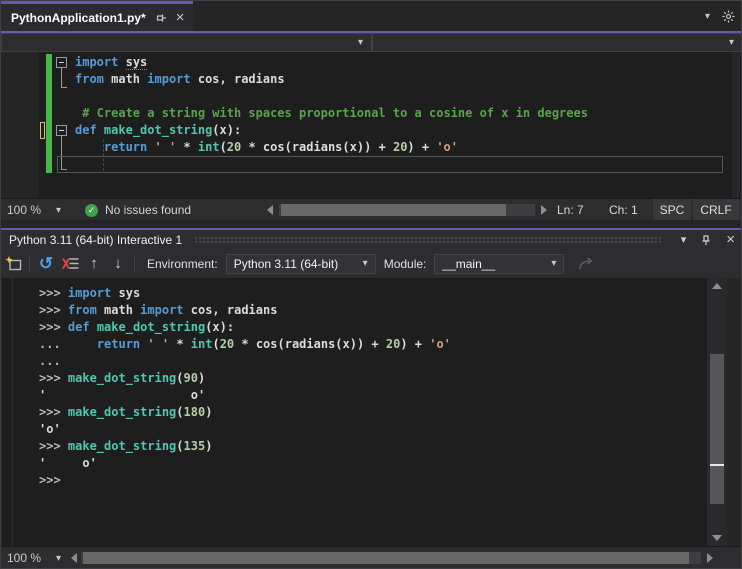 The image size is (742, 569). I want to click on current-line-highlight, so click(390, 164).